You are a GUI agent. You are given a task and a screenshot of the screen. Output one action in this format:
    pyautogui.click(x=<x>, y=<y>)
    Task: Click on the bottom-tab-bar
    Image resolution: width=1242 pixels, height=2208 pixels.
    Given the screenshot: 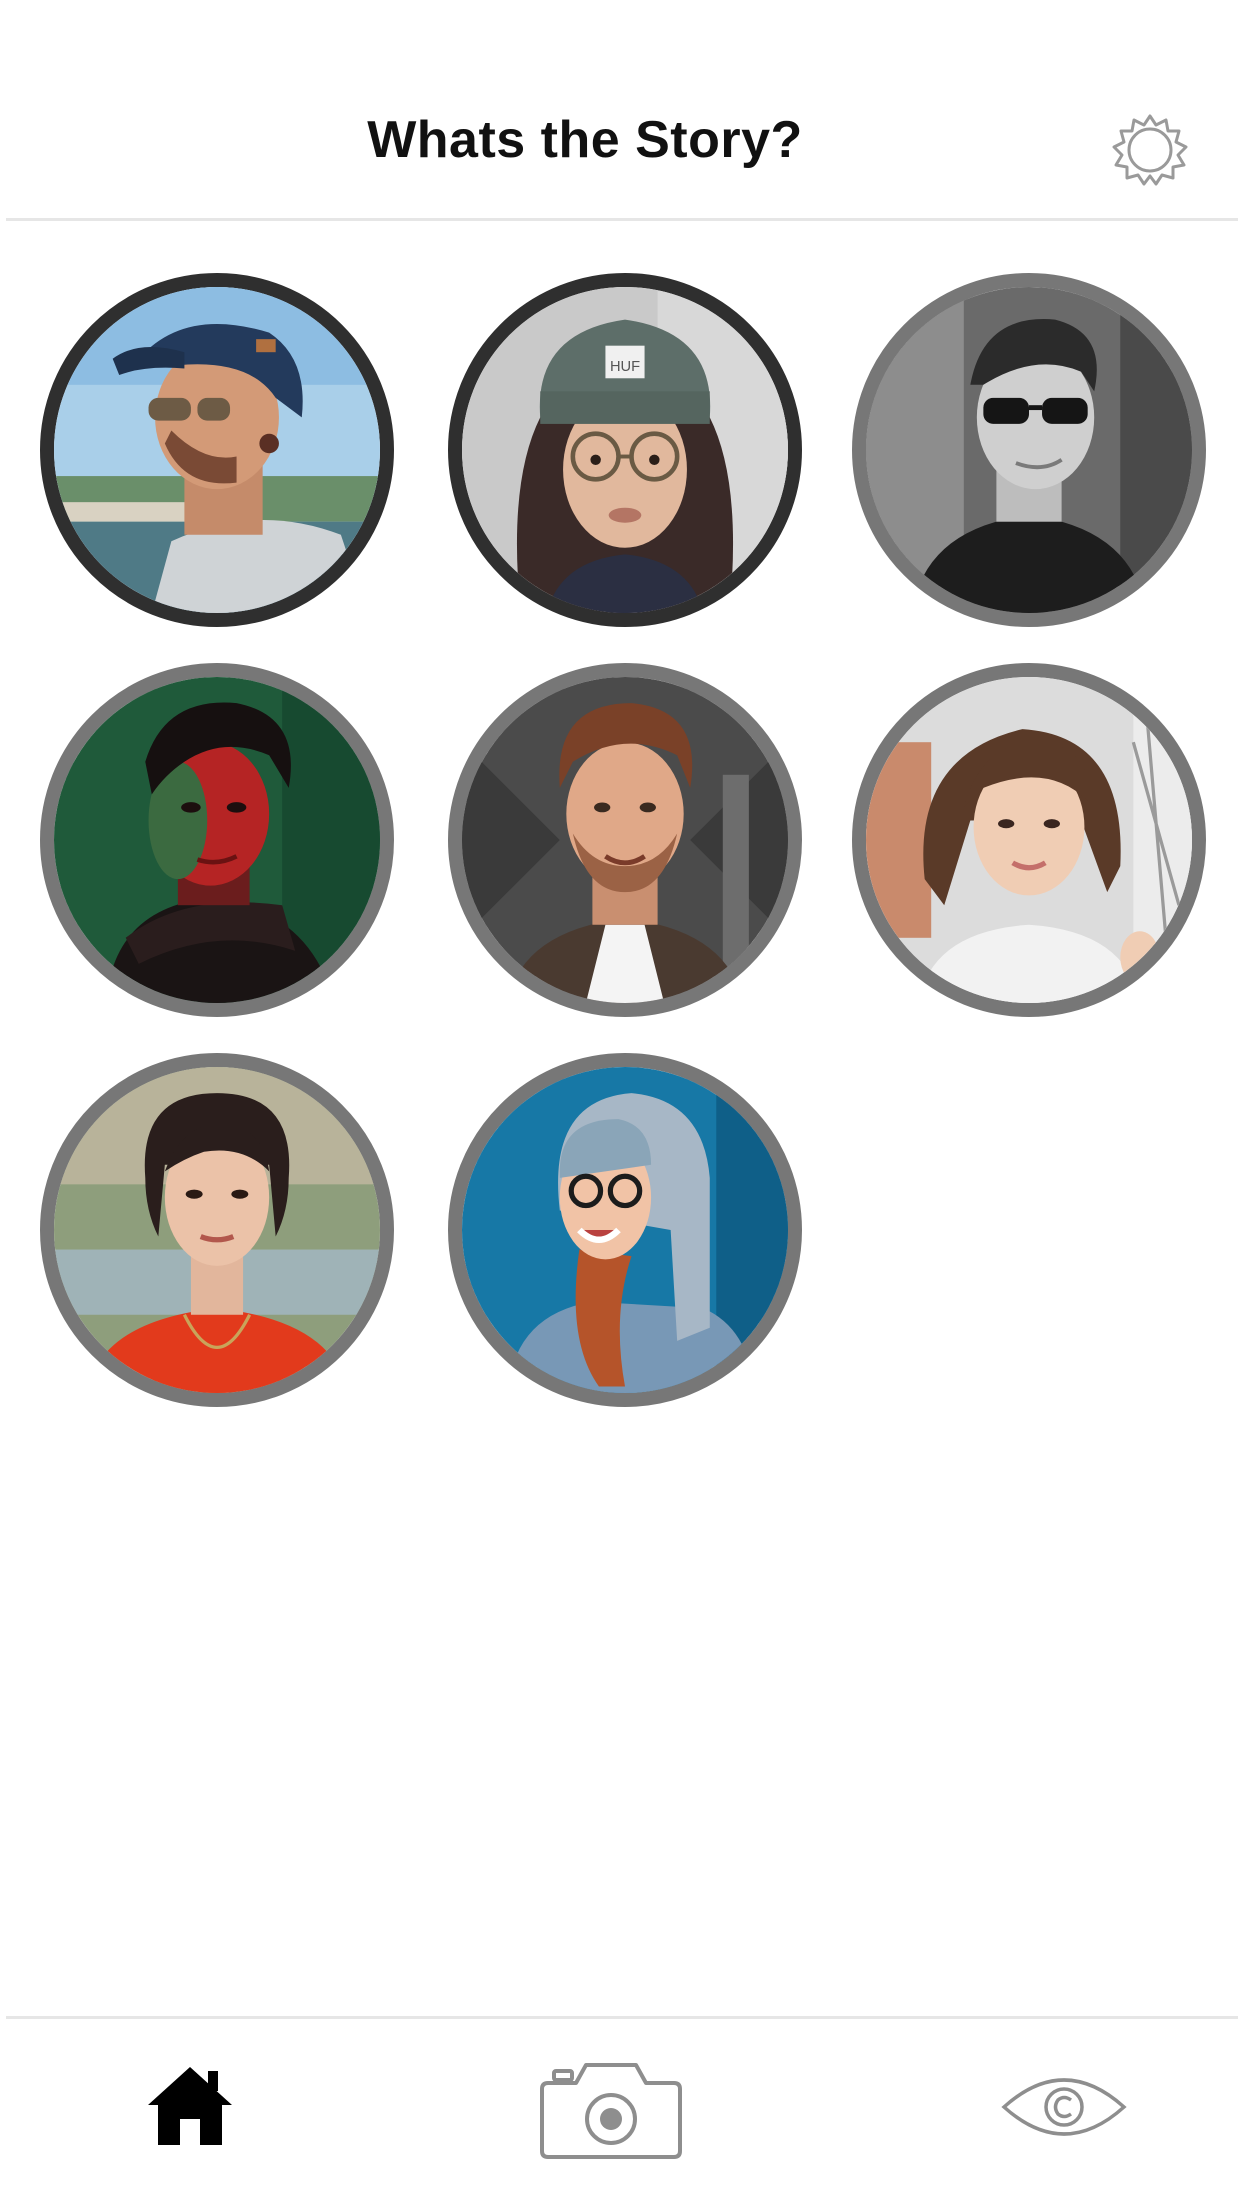 What is the action you would take?
    pyautogui.click(x=621, y=2113)
    